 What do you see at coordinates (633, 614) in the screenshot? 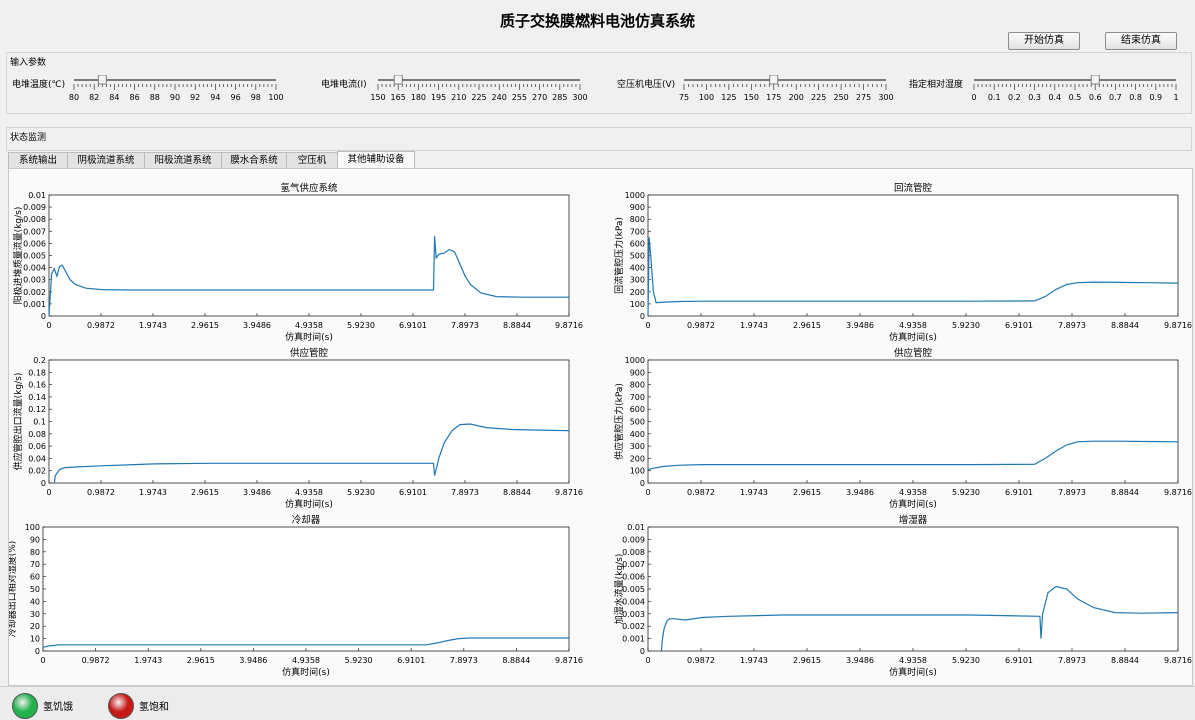
I see `y-tick-label: 0.003` at bounding box center [633, 614].